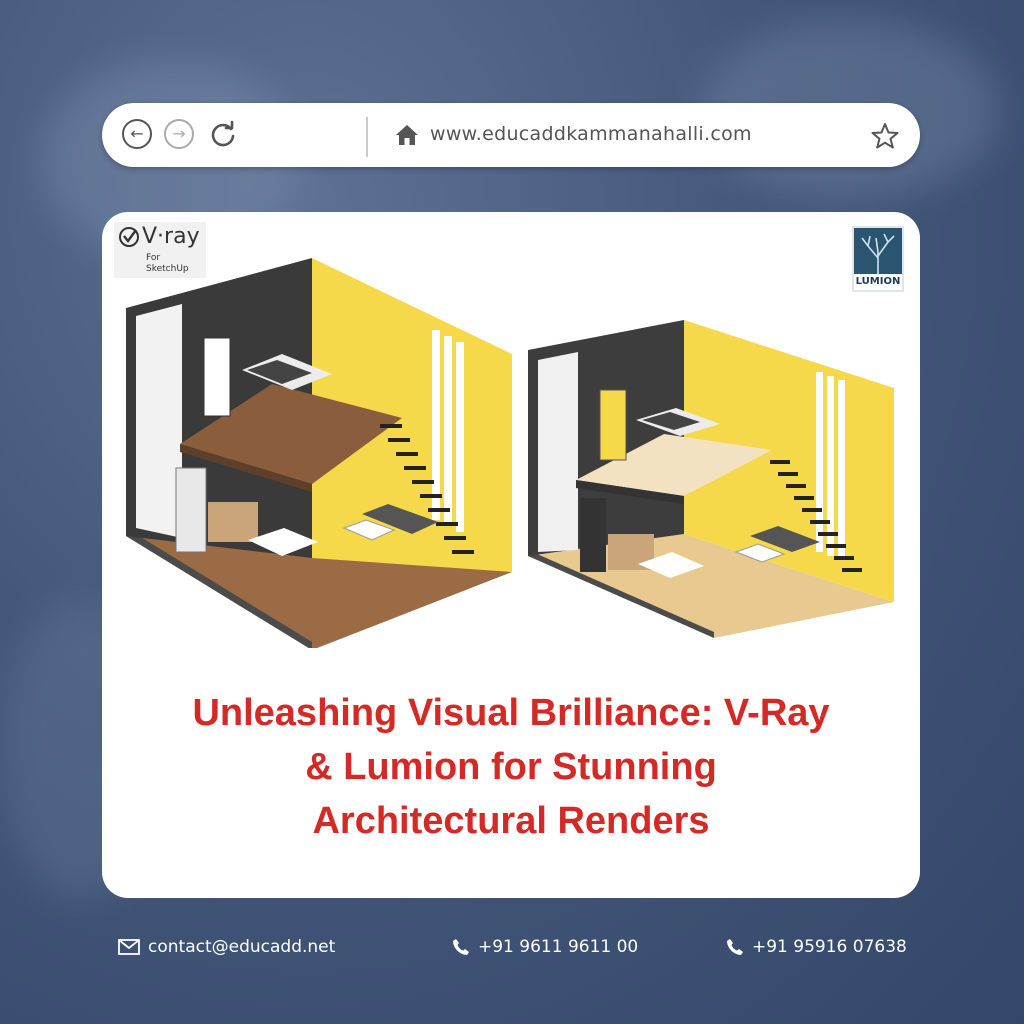 Image resolution: width=1024 pixels, height=1024 pixels. What do you see at coordinates (558, 947) in the screenshot?
I see `phone-1-text: +91 9611 9611 00` at bounding box center [558, 947].